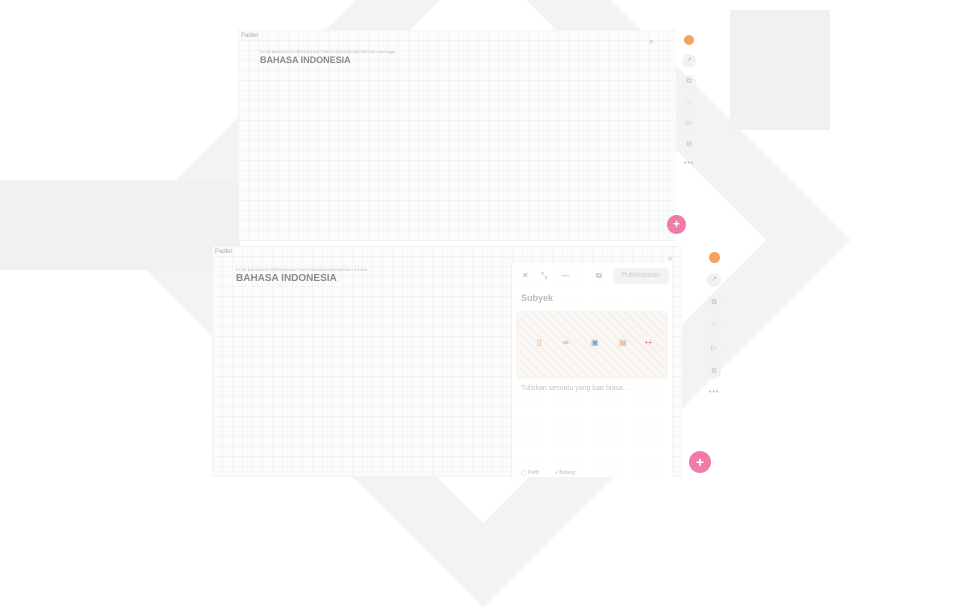 The image size is (966, 608). I want to click on link-icon: ∞, so click(566, 342).